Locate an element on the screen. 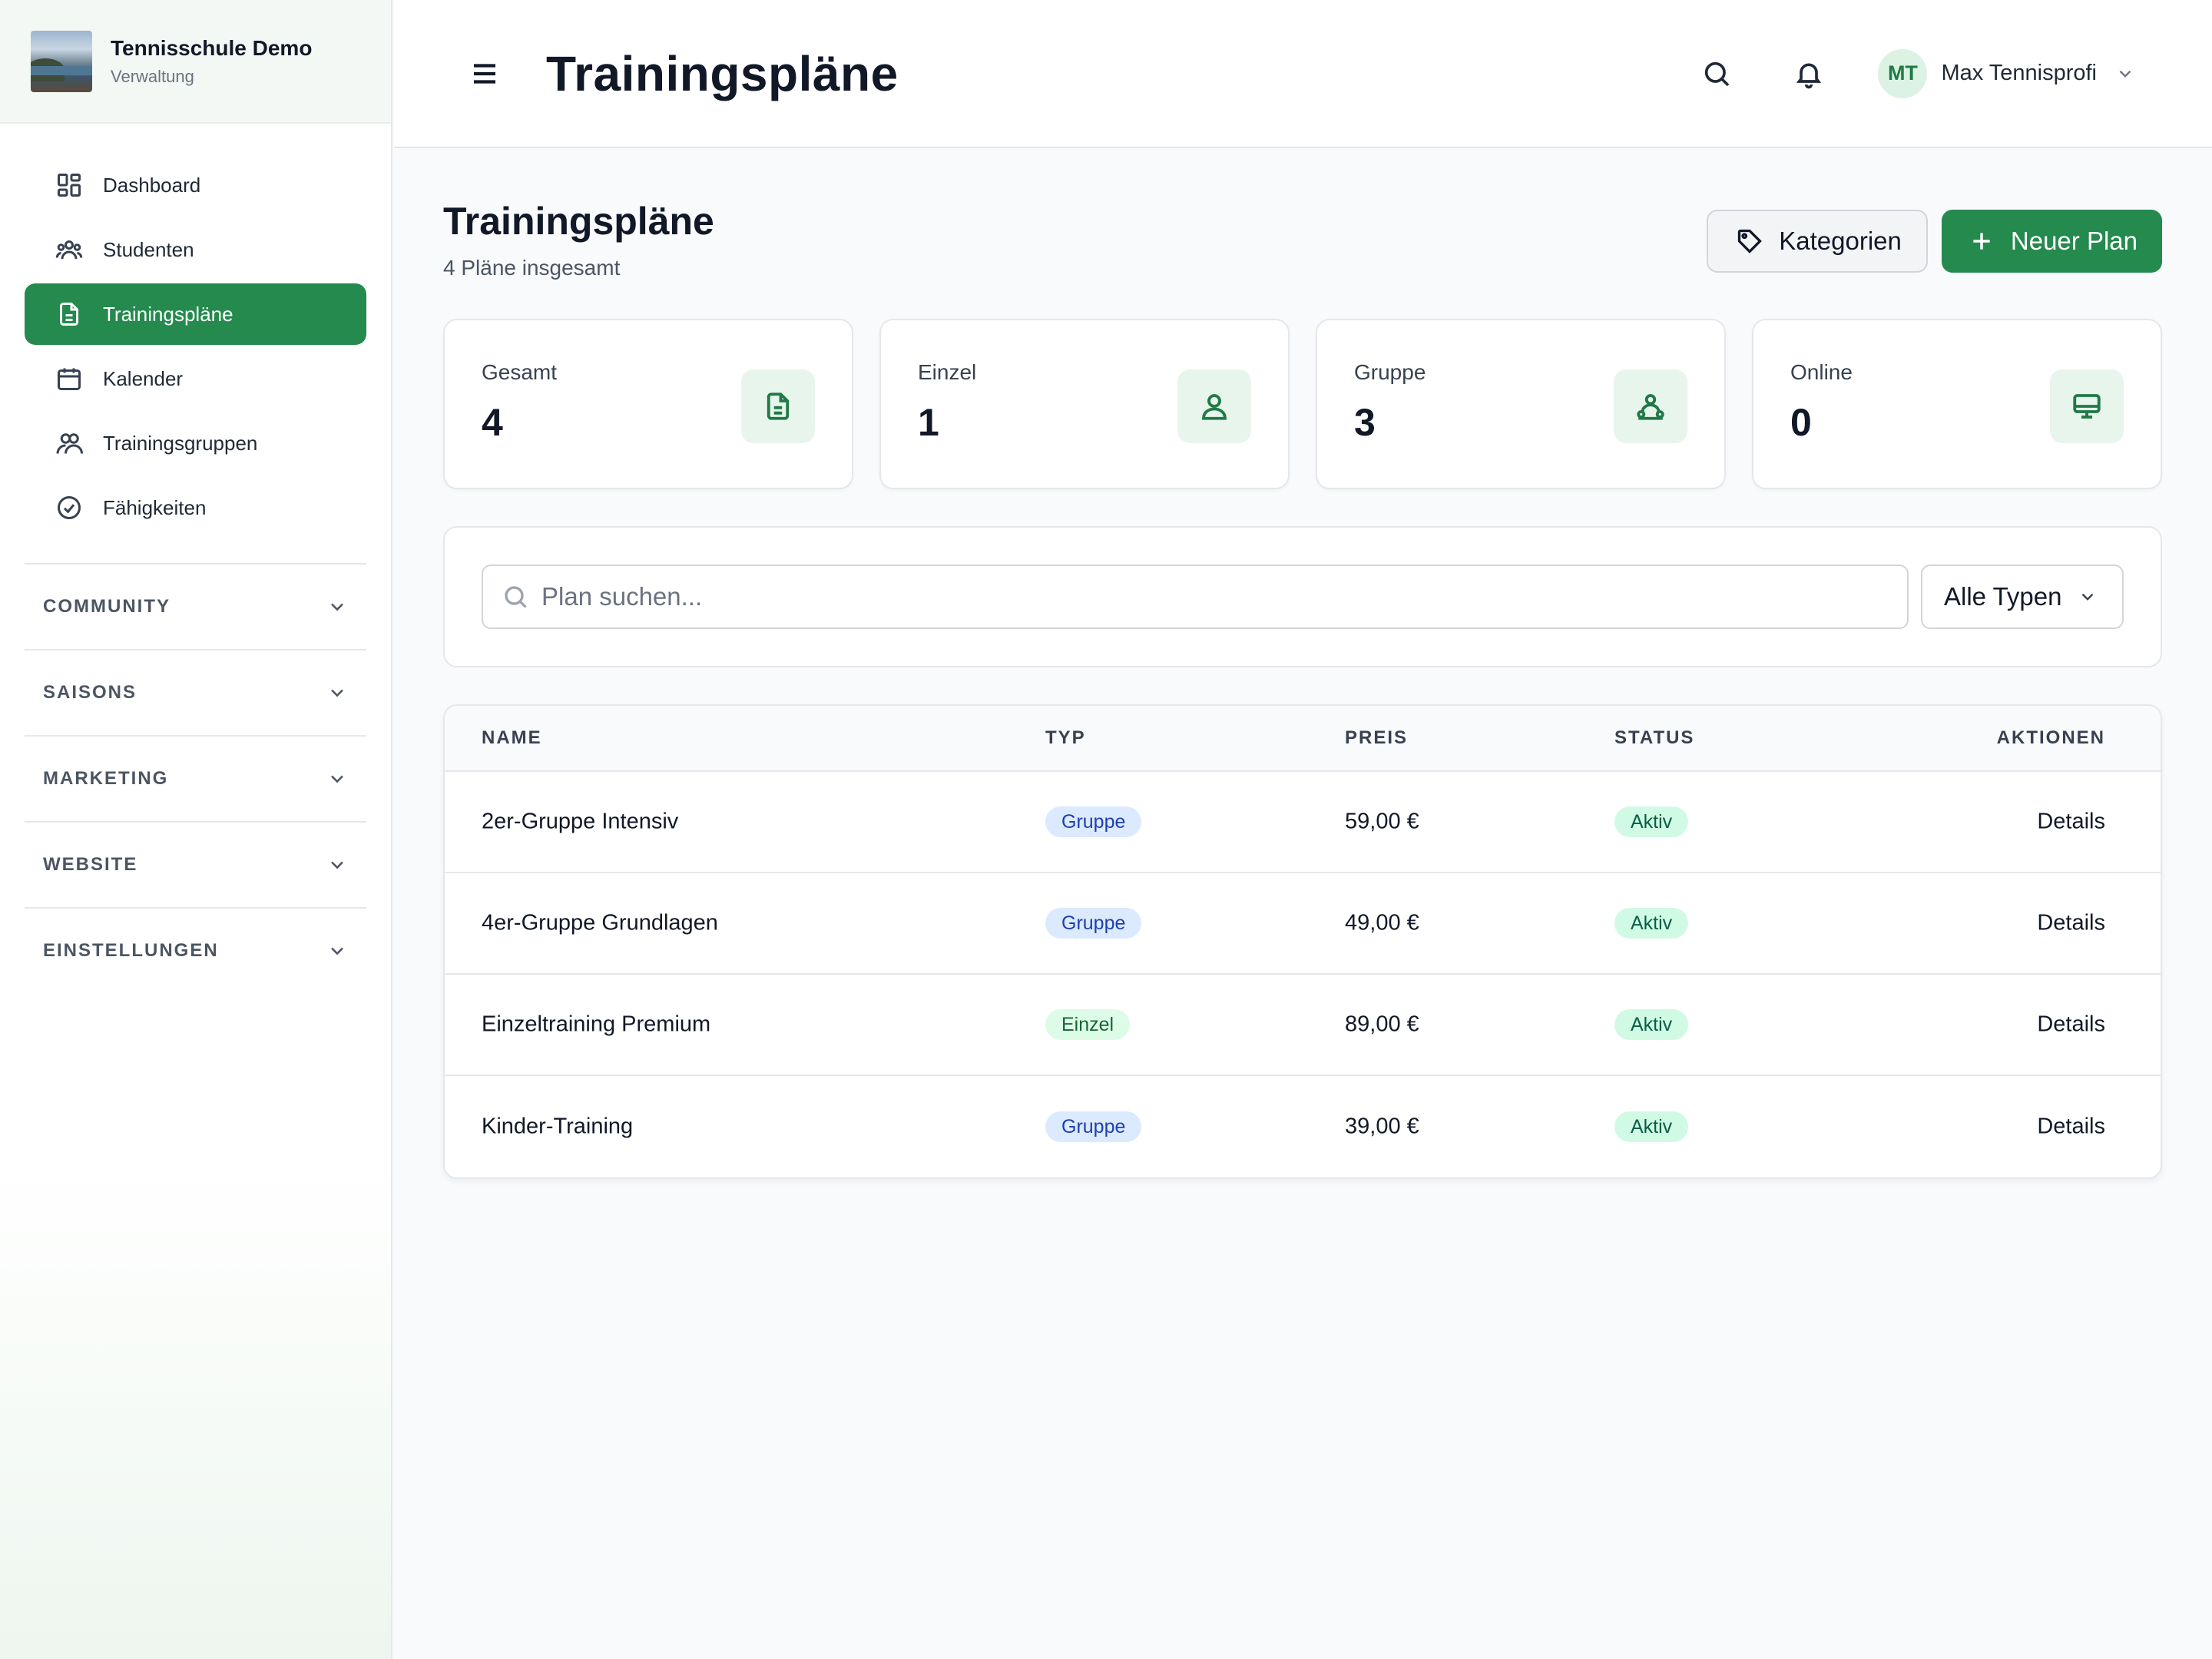 This screenshot has height=1659, width=2212. brand-logo is located at coordinates (61, 61).